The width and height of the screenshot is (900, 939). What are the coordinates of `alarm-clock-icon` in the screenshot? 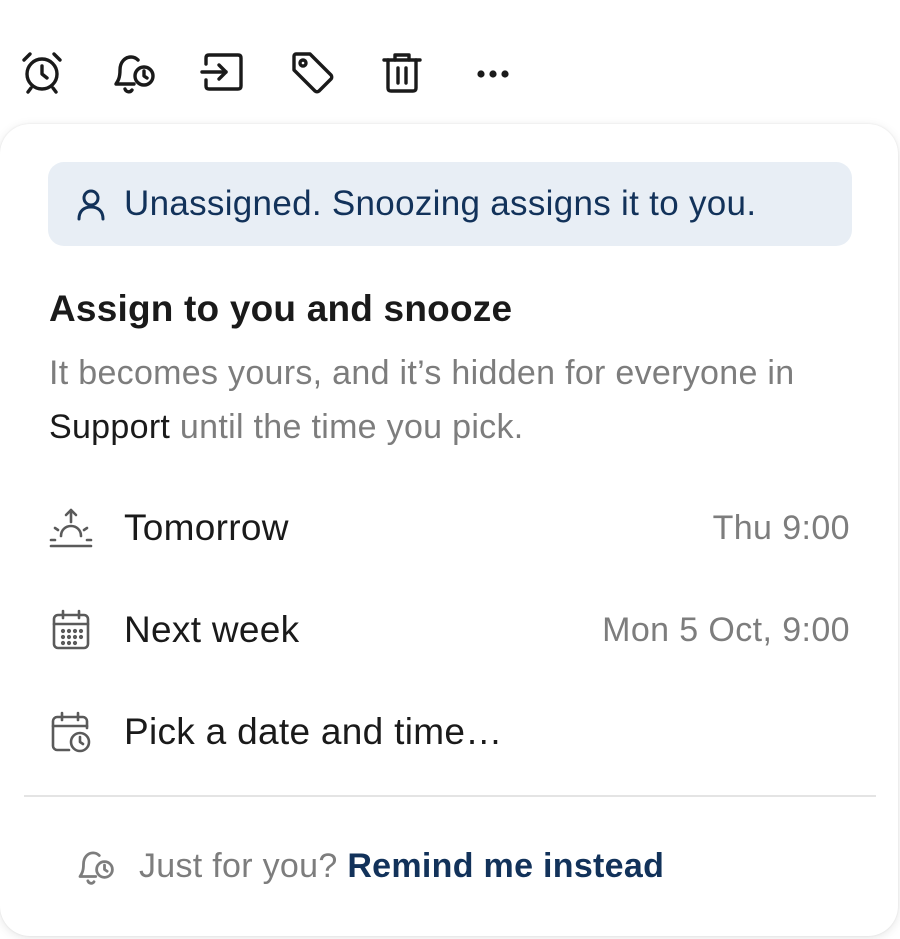 It's located at (42, 73).